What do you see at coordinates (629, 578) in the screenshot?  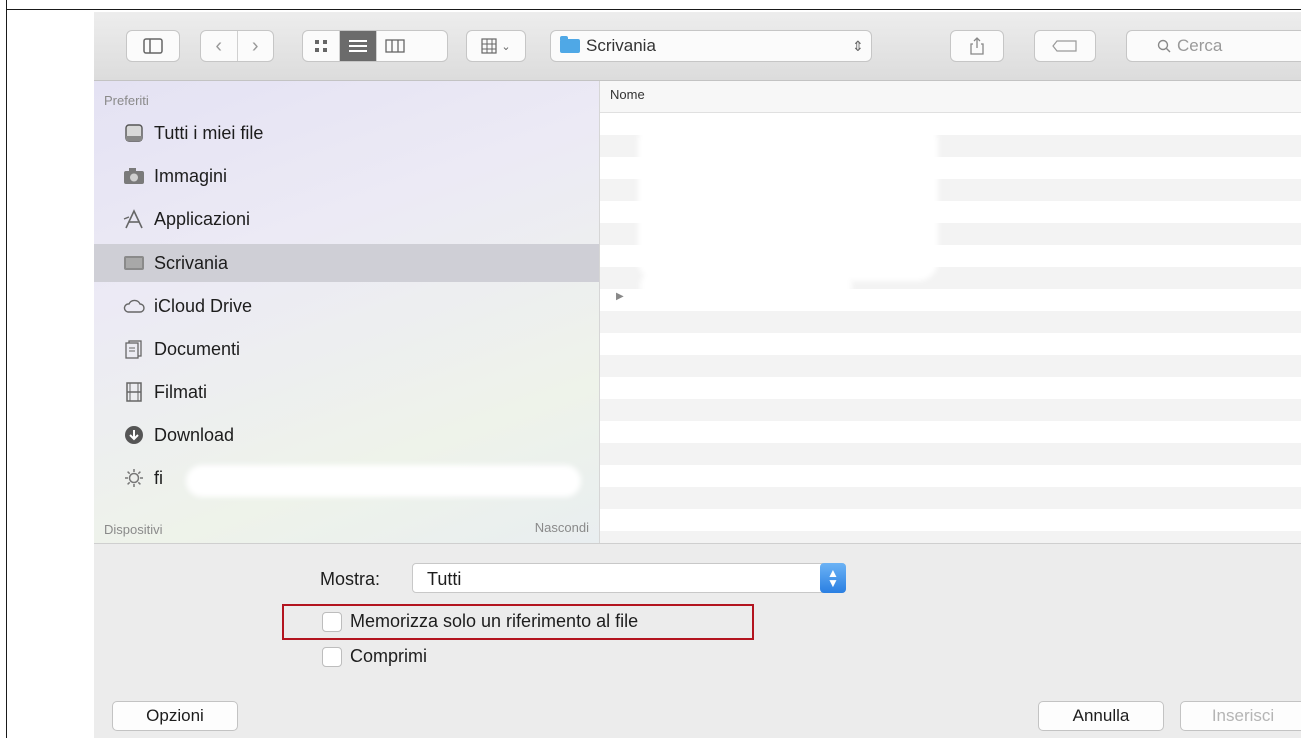 I see `show-select: Tutti ▲ ▼` at bounding box center [629, 578].